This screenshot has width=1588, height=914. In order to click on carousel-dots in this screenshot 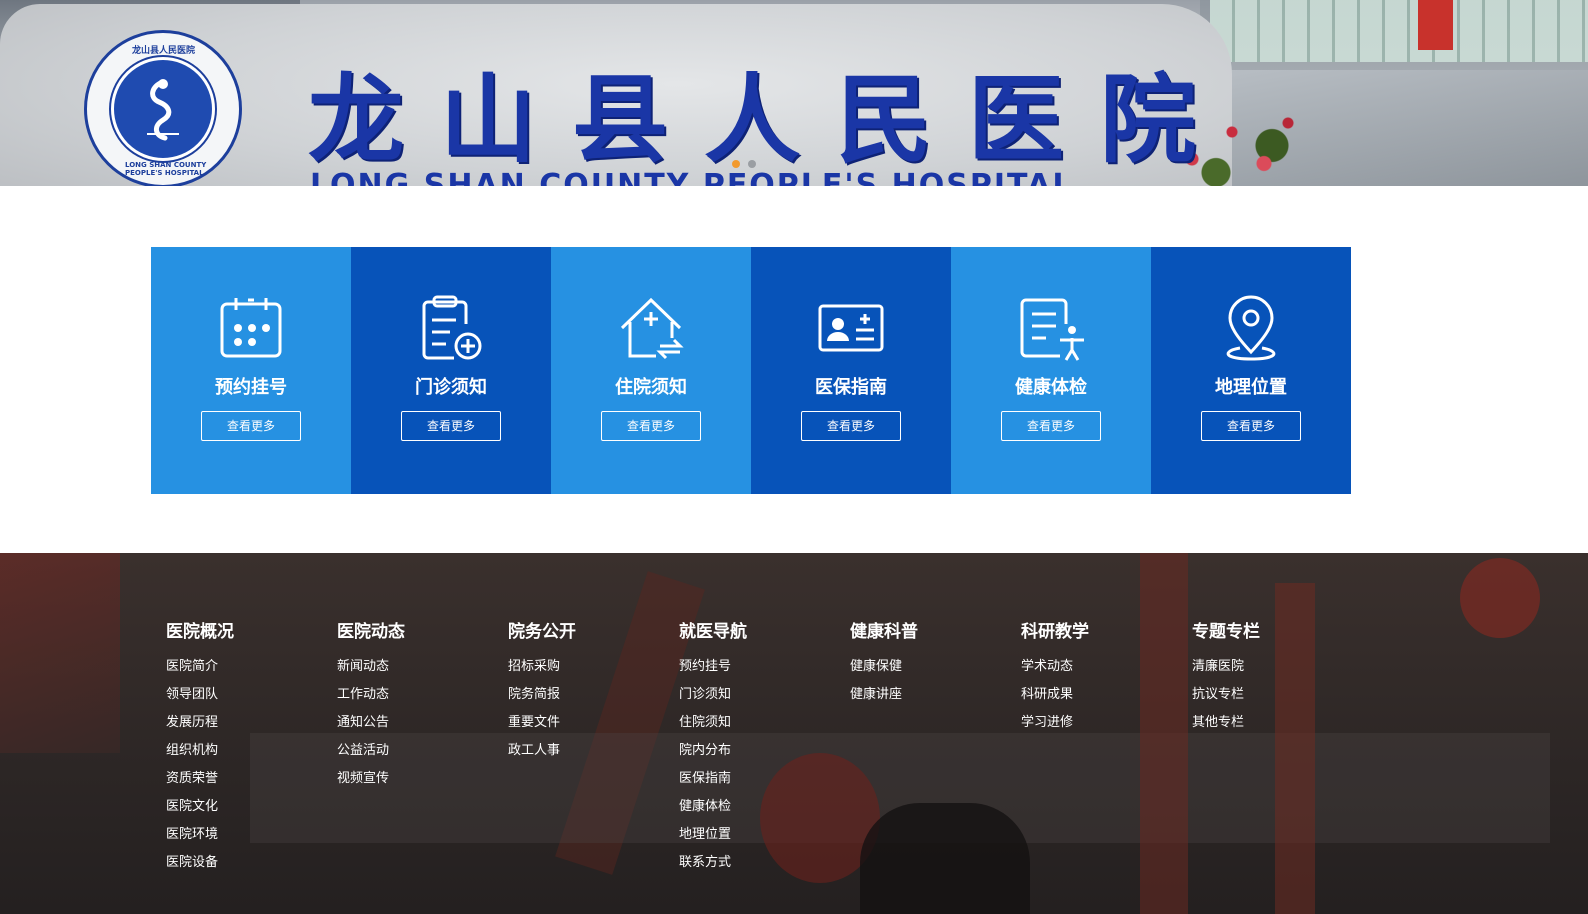, I will do `click(744, 164)`.